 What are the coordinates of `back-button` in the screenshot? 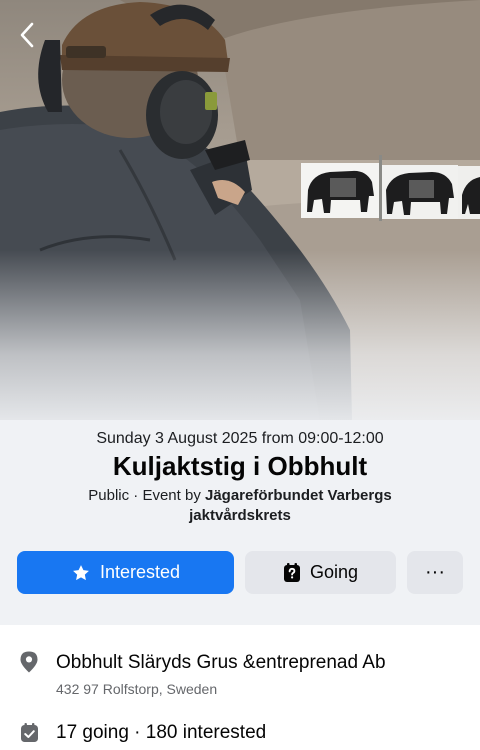 It's located at (27, 35).